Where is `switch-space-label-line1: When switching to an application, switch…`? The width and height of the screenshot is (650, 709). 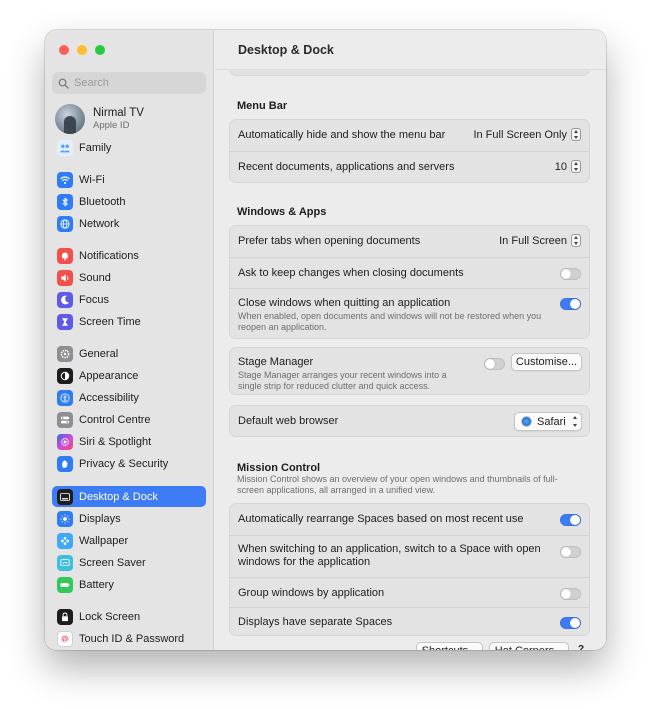 switch-space-label-line1: When switching to an application, switch… is located at coordinates (389, 549).